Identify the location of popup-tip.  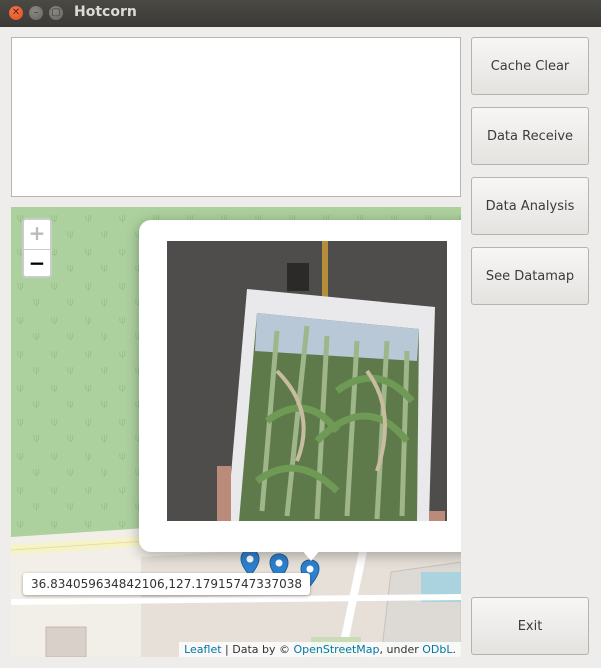
(311, 555).